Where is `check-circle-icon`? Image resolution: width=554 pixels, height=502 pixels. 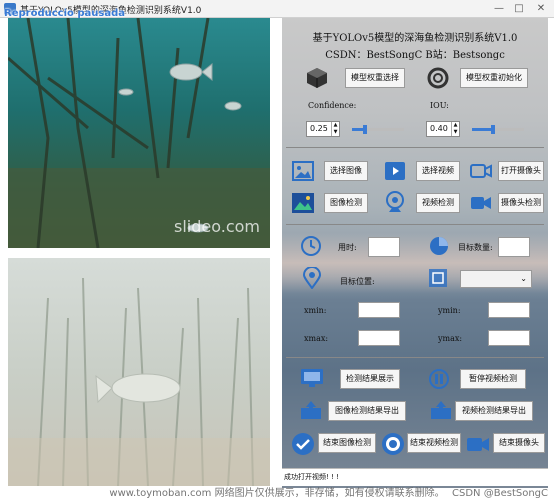 check-circle-icon is located at coordinates (303, 444).